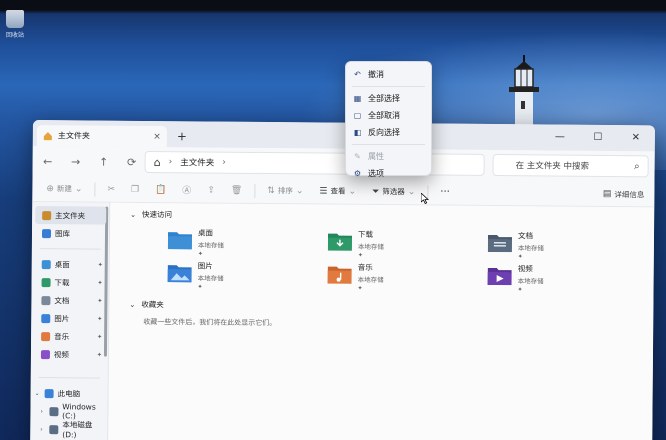  Describe the element at coordinates (46, 336) in the screenshot. I see `music-icon` at that location.